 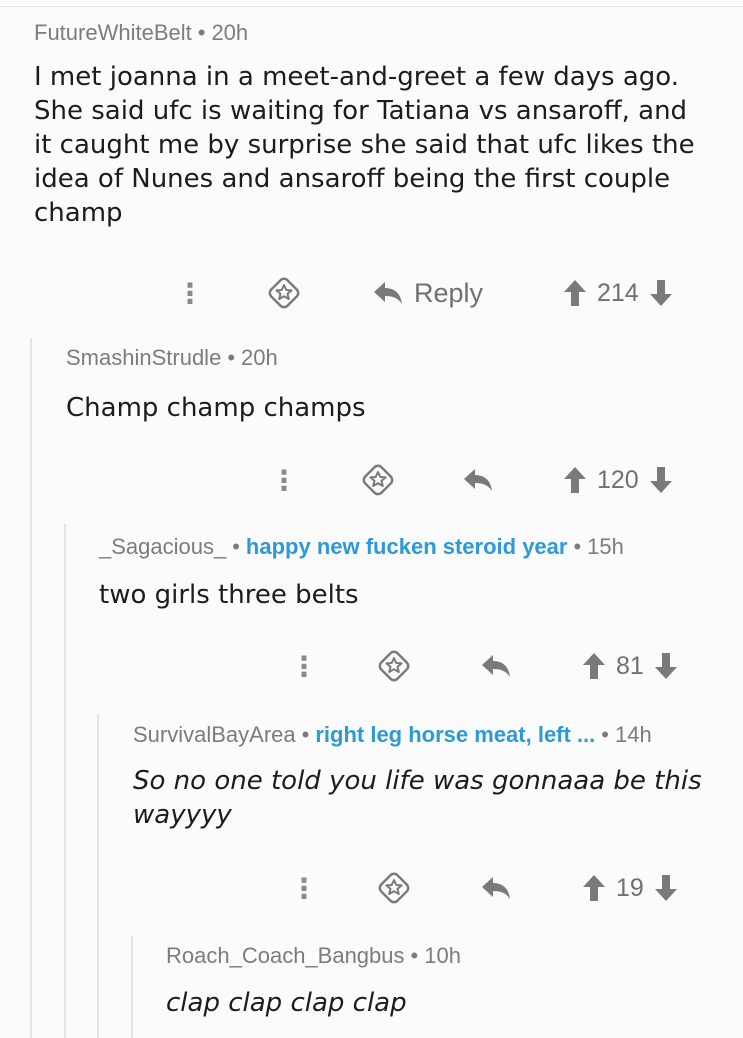 What do you see at coordinates (214, 734) in the screenshot?
I see `author-username: SurvivalBayArea` at bounding box center [214, 734].